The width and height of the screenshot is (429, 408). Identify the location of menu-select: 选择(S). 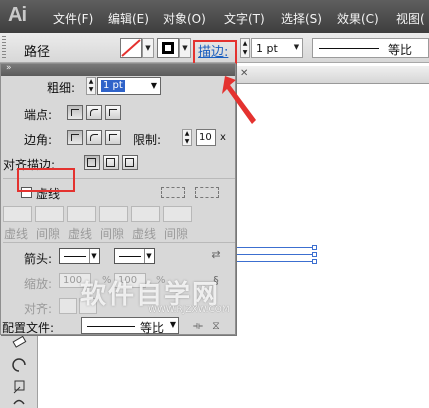
(301, 18).